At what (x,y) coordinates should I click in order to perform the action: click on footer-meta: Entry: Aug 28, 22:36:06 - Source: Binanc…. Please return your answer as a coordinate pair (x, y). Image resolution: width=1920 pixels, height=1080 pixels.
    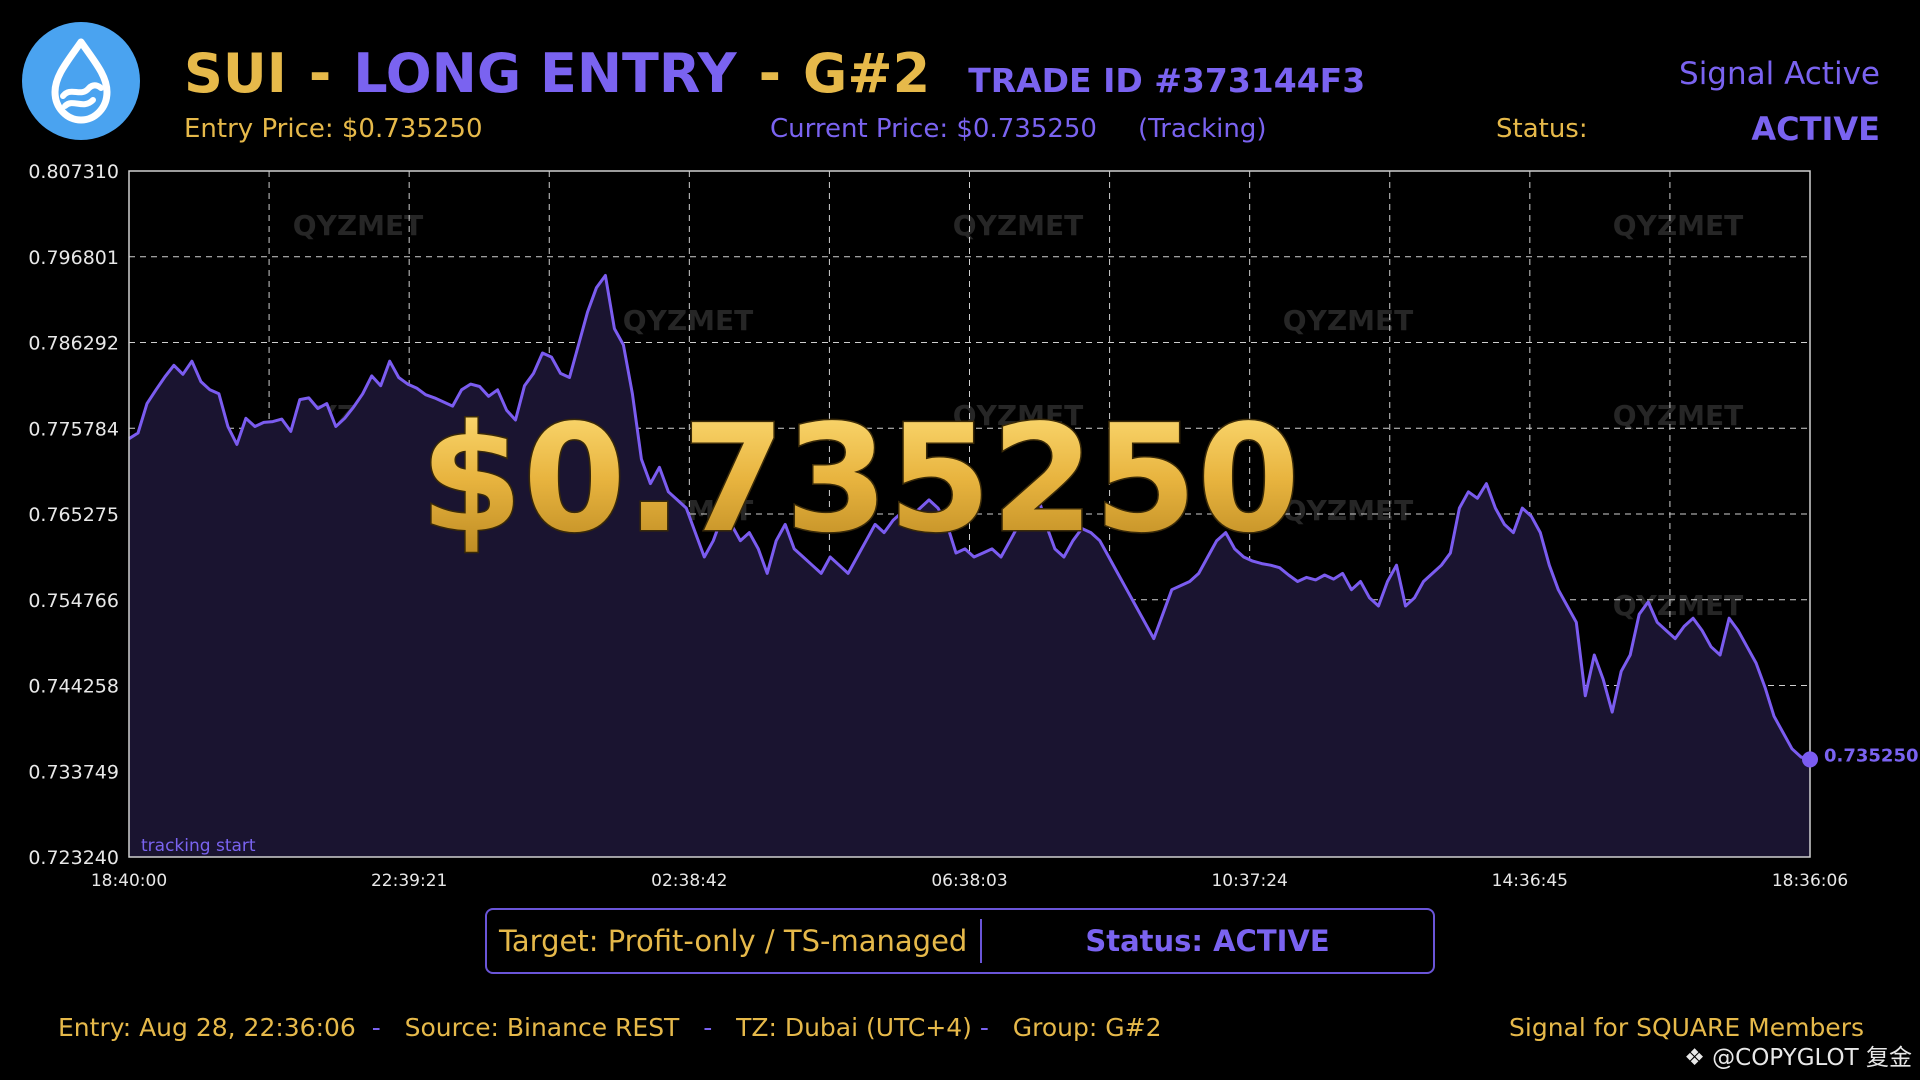
    Looking at the image, I should click on (609, 1027).